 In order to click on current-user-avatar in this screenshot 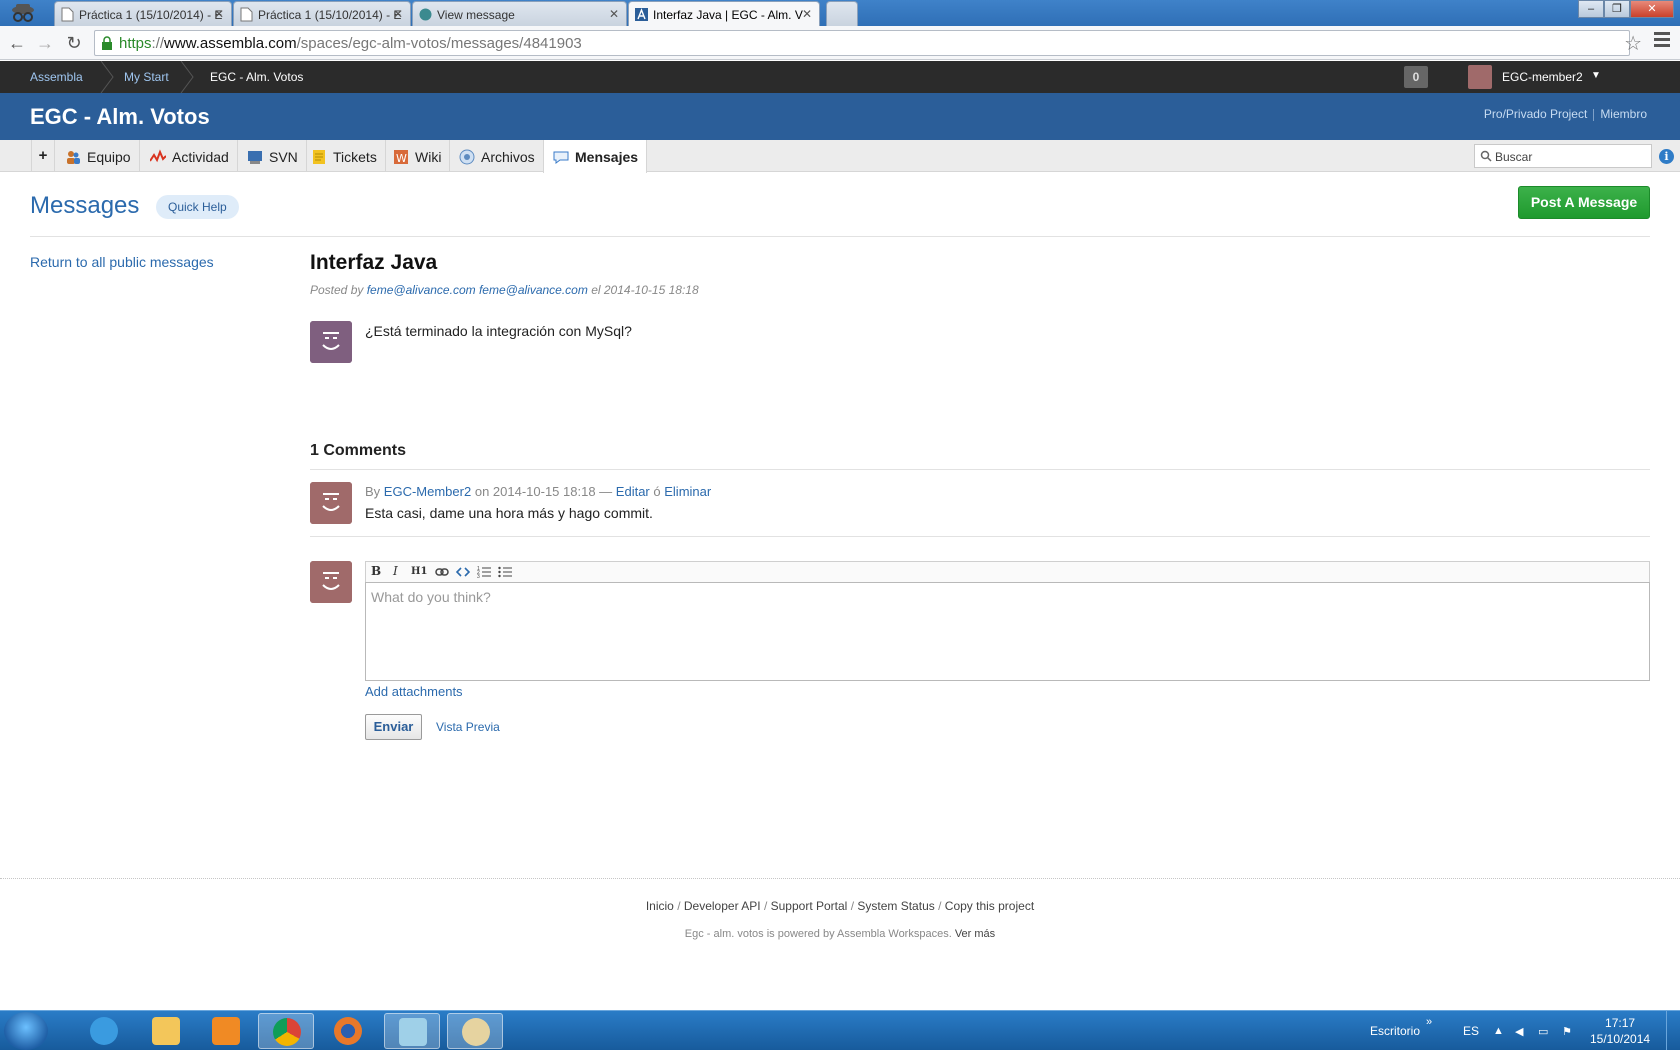, I will do `click(331, 582)`.